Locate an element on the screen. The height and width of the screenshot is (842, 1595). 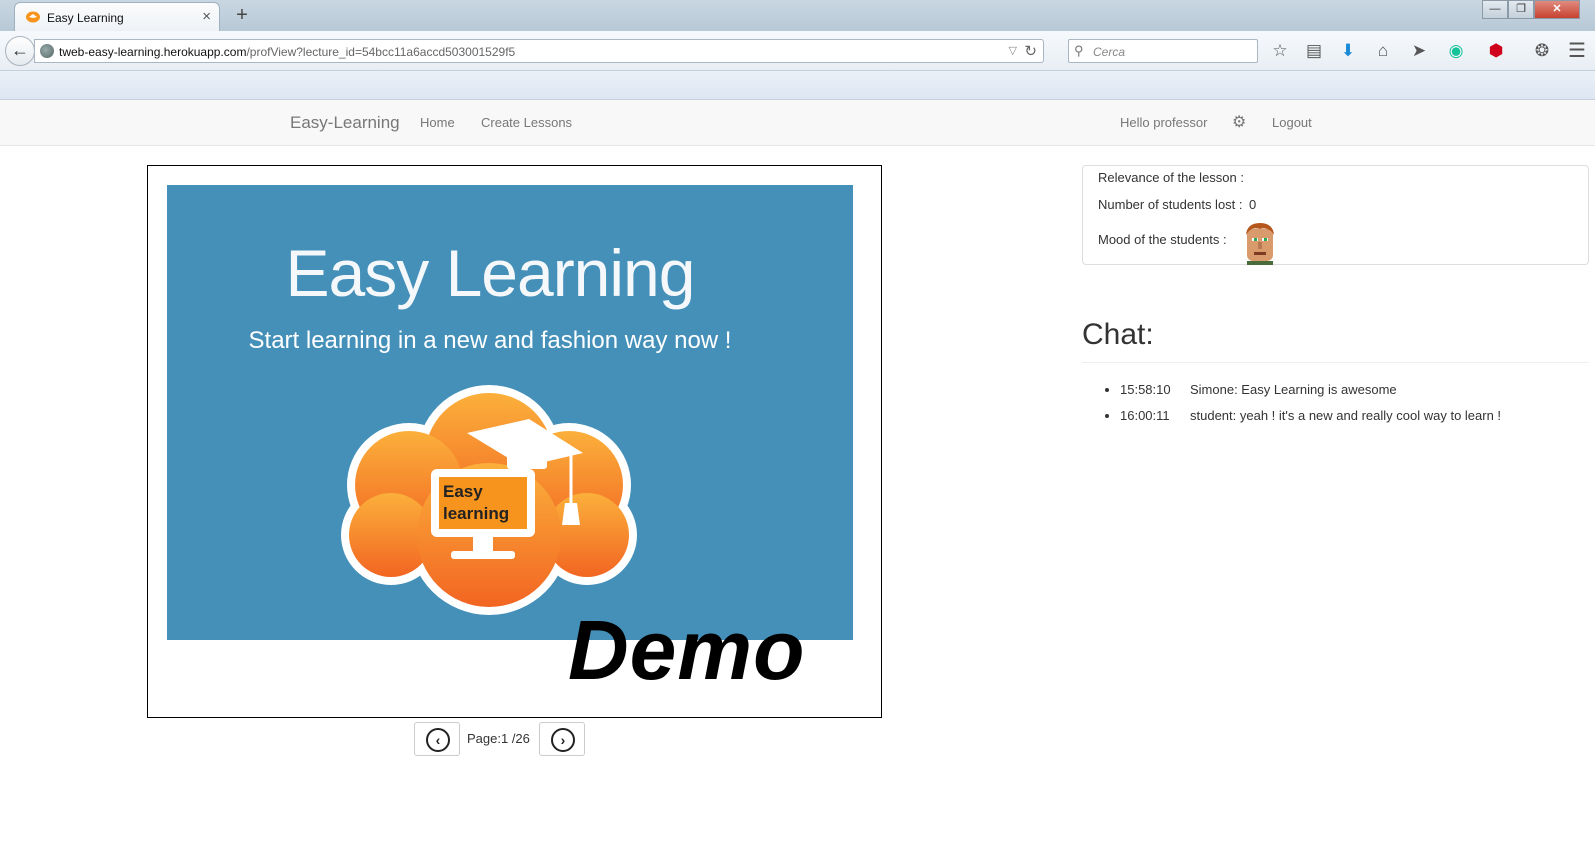
student-mood-face-icon is located at coordinates (1260, 244).